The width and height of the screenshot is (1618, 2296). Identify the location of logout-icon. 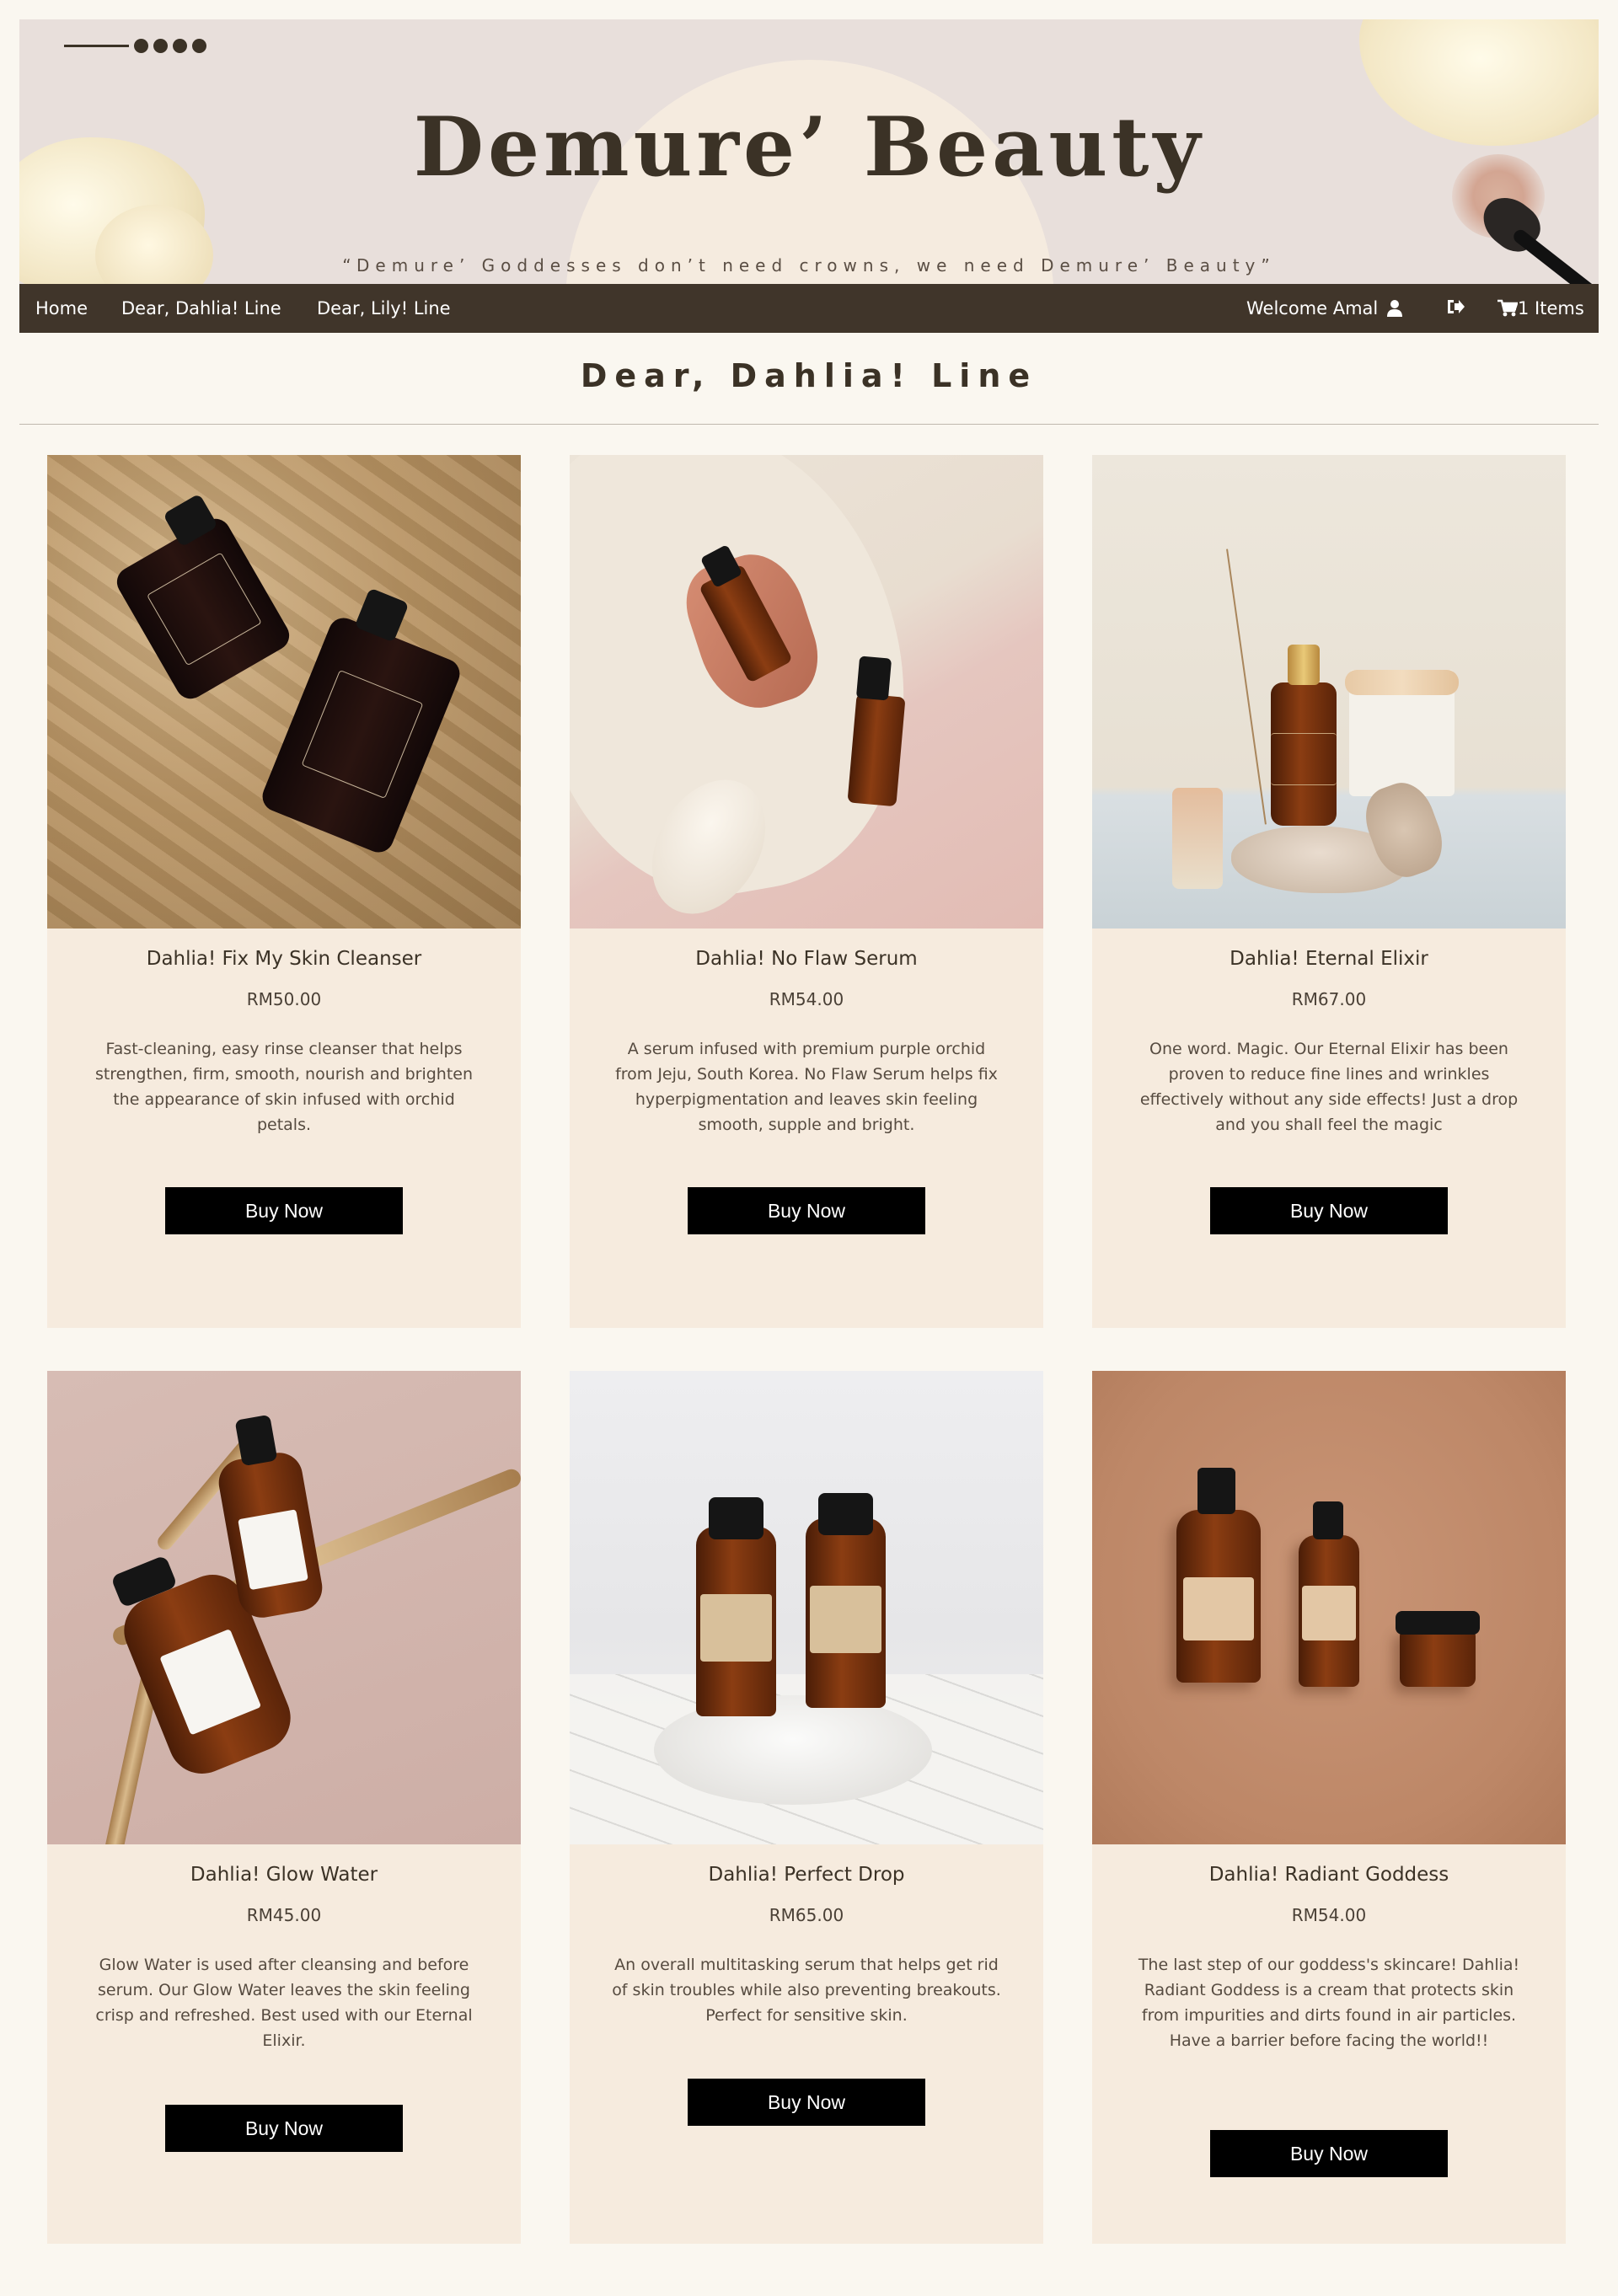
(1455, 306).